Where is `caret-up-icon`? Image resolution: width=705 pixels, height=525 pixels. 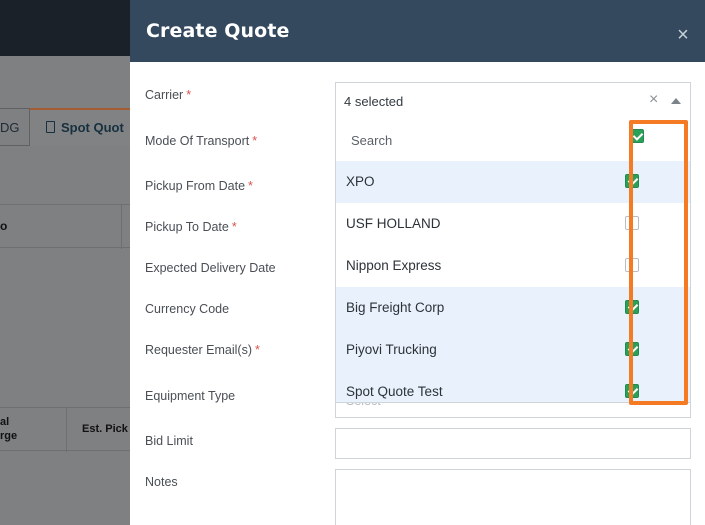 caret-up-icon is located at coordinates (676, 101).